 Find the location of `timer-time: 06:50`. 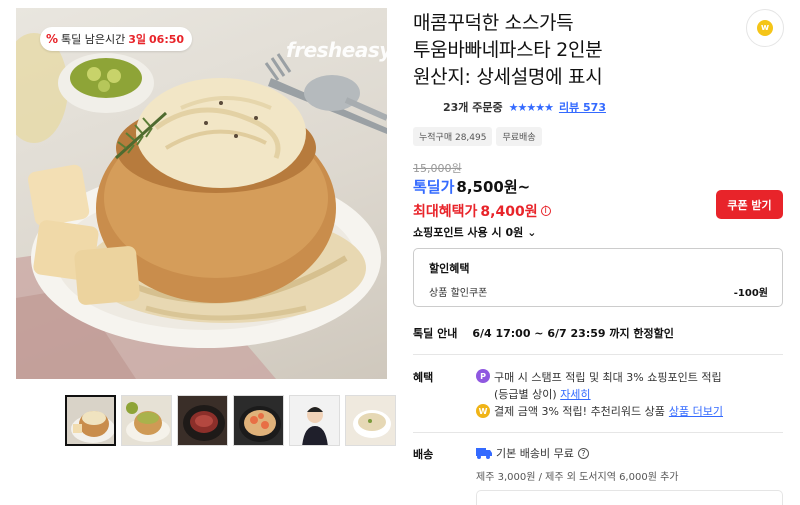

timer-time: 06:50 is located at coordinates (167, 39).